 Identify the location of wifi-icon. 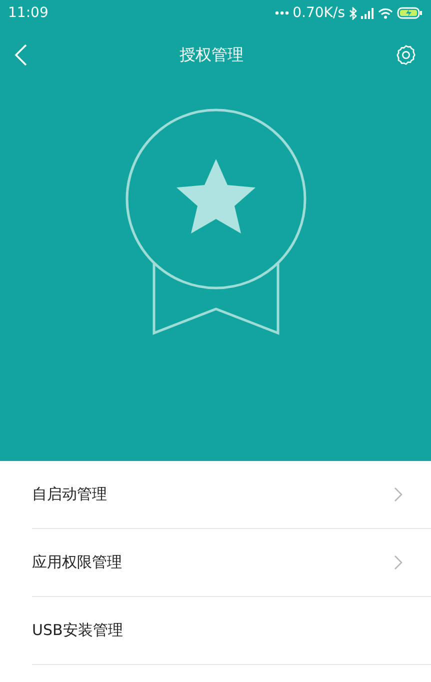
(385, 13).